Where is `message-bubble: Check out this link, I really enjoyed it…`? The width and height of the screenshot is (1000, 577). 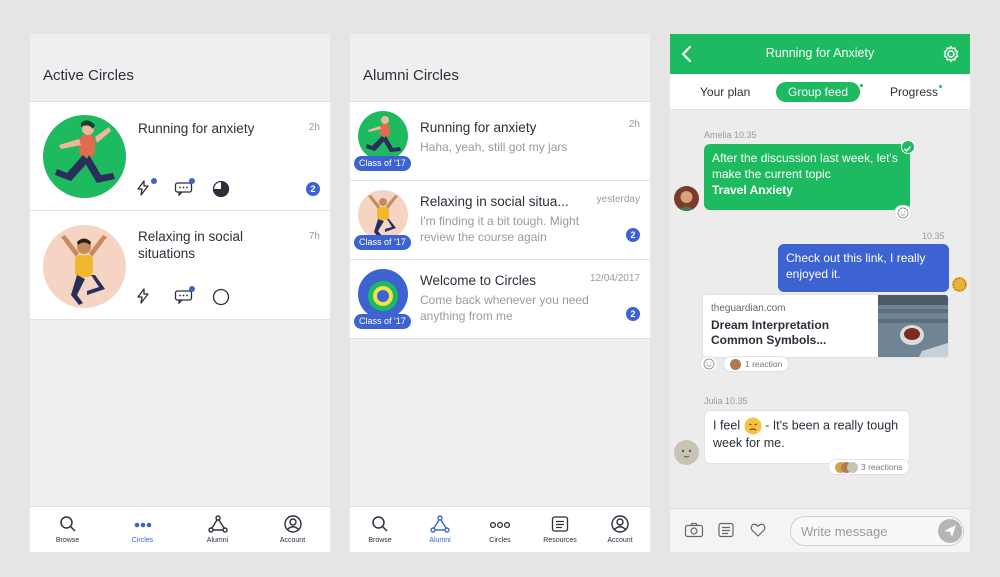
message-bubble: Check out this link, I really enjoyed it… is located at coordinates (863, 268).